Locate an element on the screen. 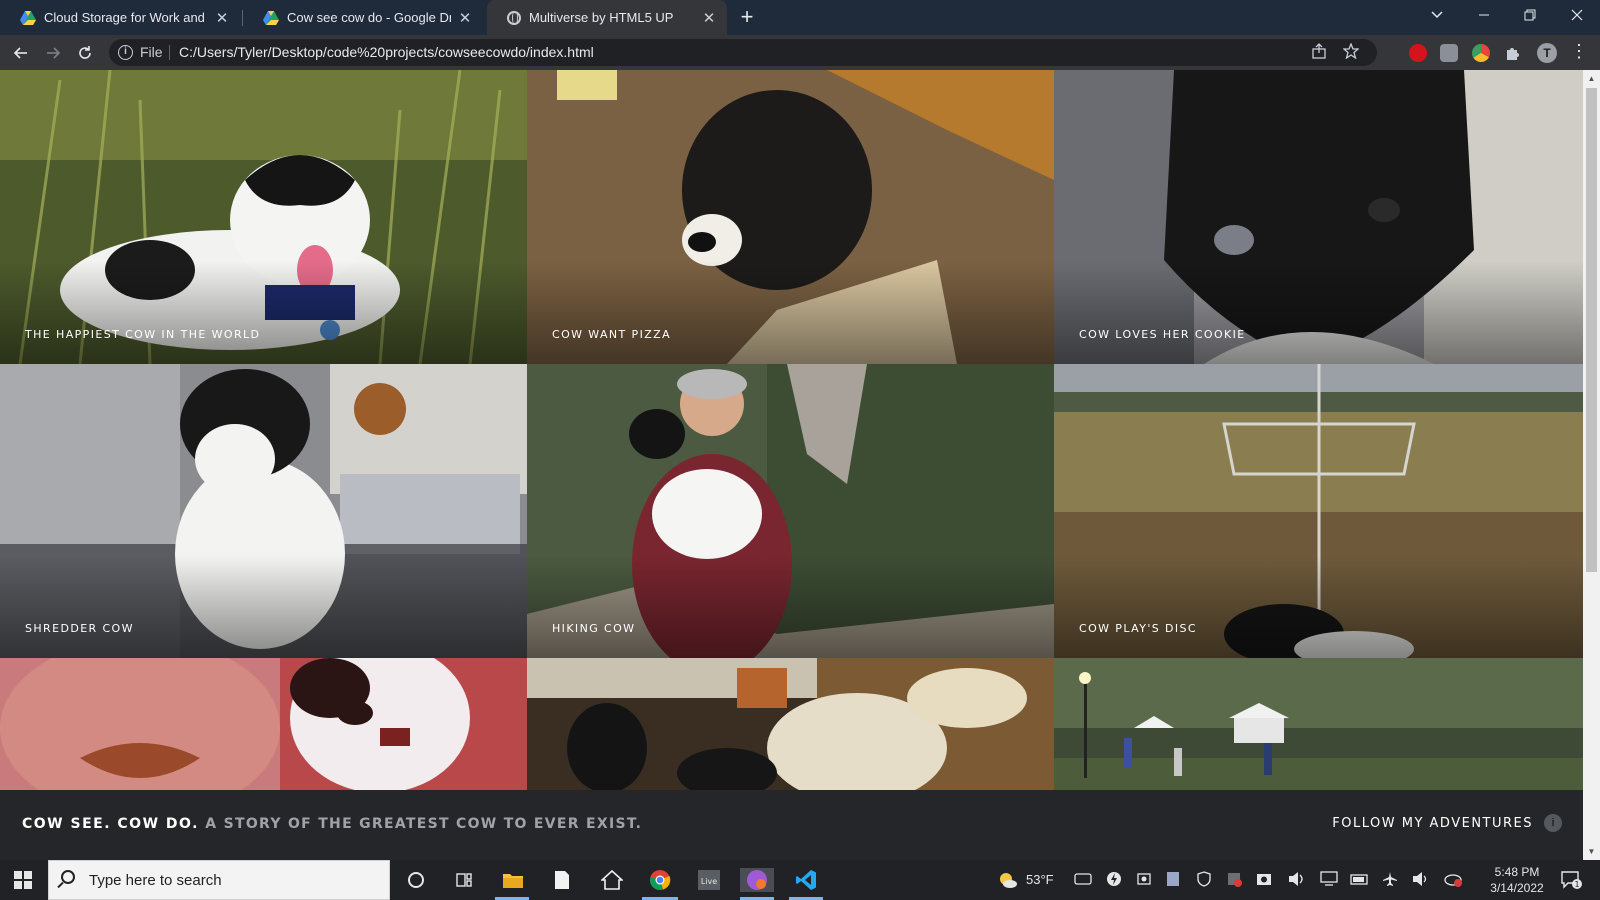 The width and height of the screenshot is (1600, 900). tab-cloud-storage: Cloud Storage for Work and Home ✕ is located at coordinates (120, 17).